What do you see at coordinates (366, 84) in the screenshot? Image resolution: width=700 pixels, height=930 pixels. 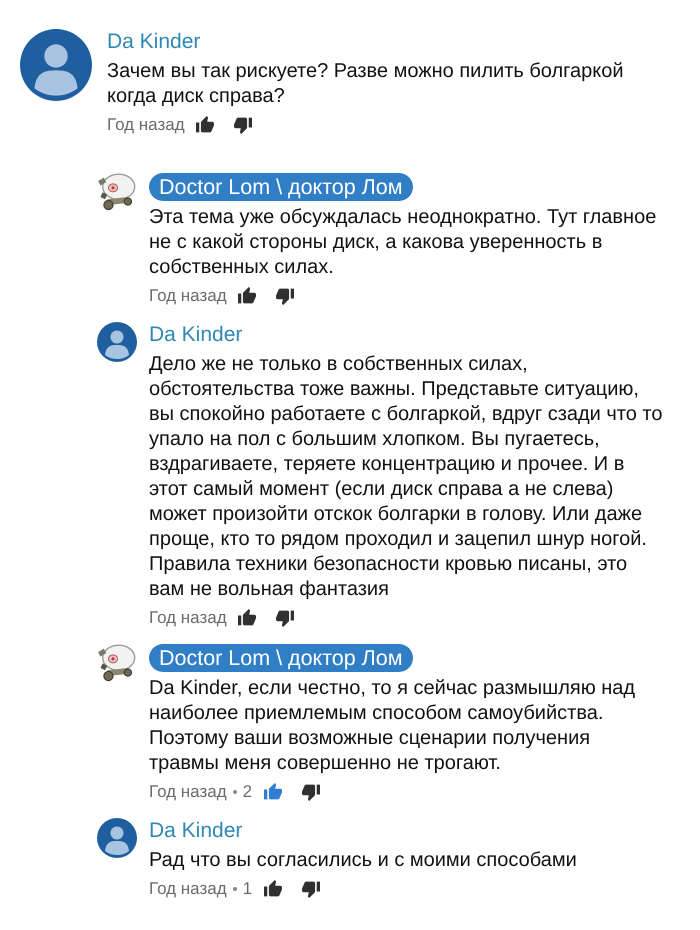 I see `comment-text: Зачем вы так рискуете? Разве можно пилить болгаркой когда диск справа?` at bounding box center [366, 84].